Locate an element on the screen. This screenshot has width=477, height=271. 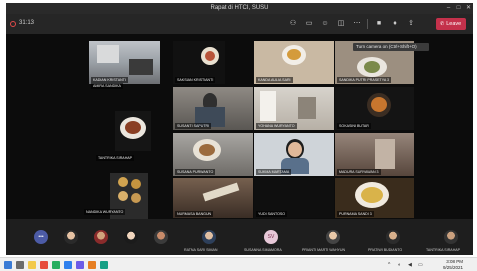
participant-name: SUSANA PURWANTO is located at coordinates (195, 172).